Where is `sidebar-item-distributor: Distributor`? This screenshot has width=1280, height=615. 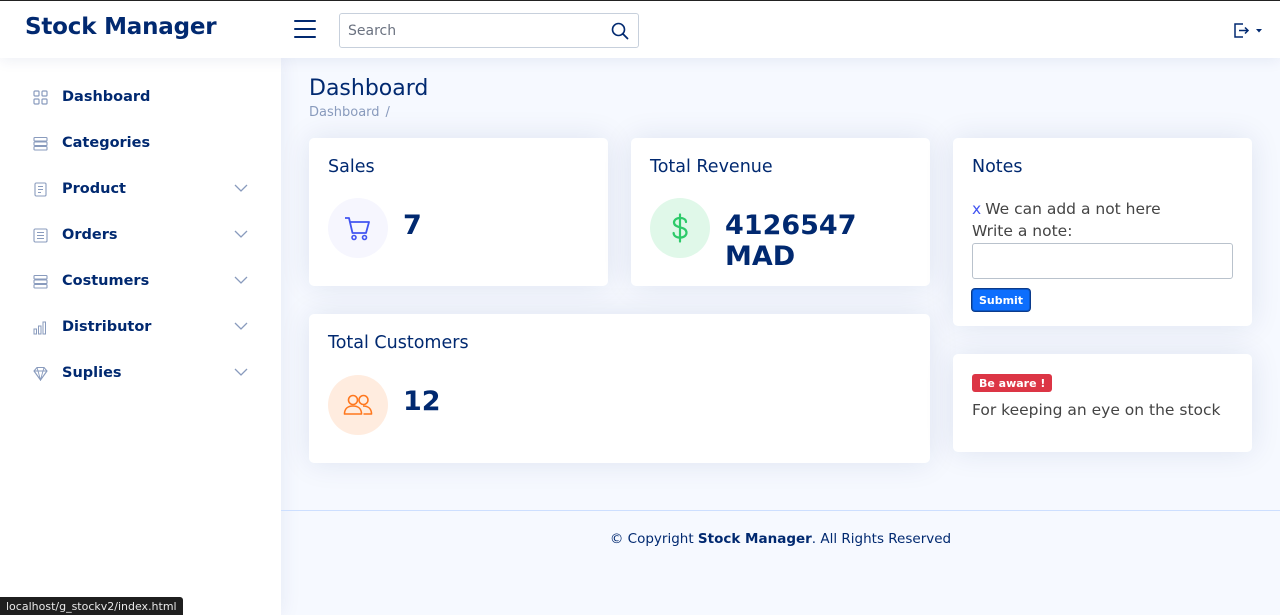
sidebar-item-distributor: Distributor is located at coordinates (140, 327).